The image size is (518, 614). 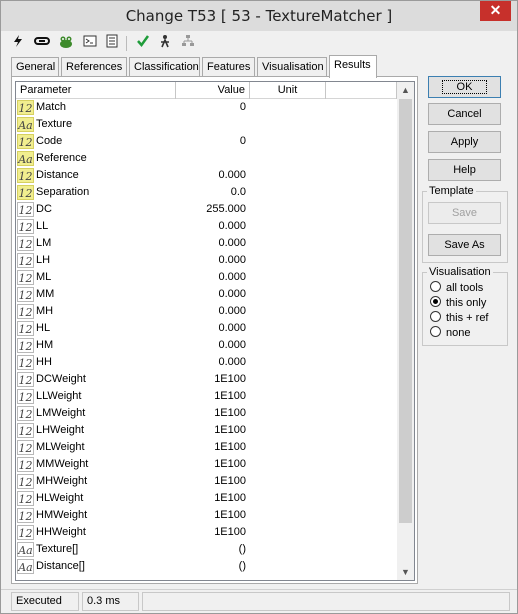 I want to click on visualisation-option: this + ref, so click(x=459, y=318).